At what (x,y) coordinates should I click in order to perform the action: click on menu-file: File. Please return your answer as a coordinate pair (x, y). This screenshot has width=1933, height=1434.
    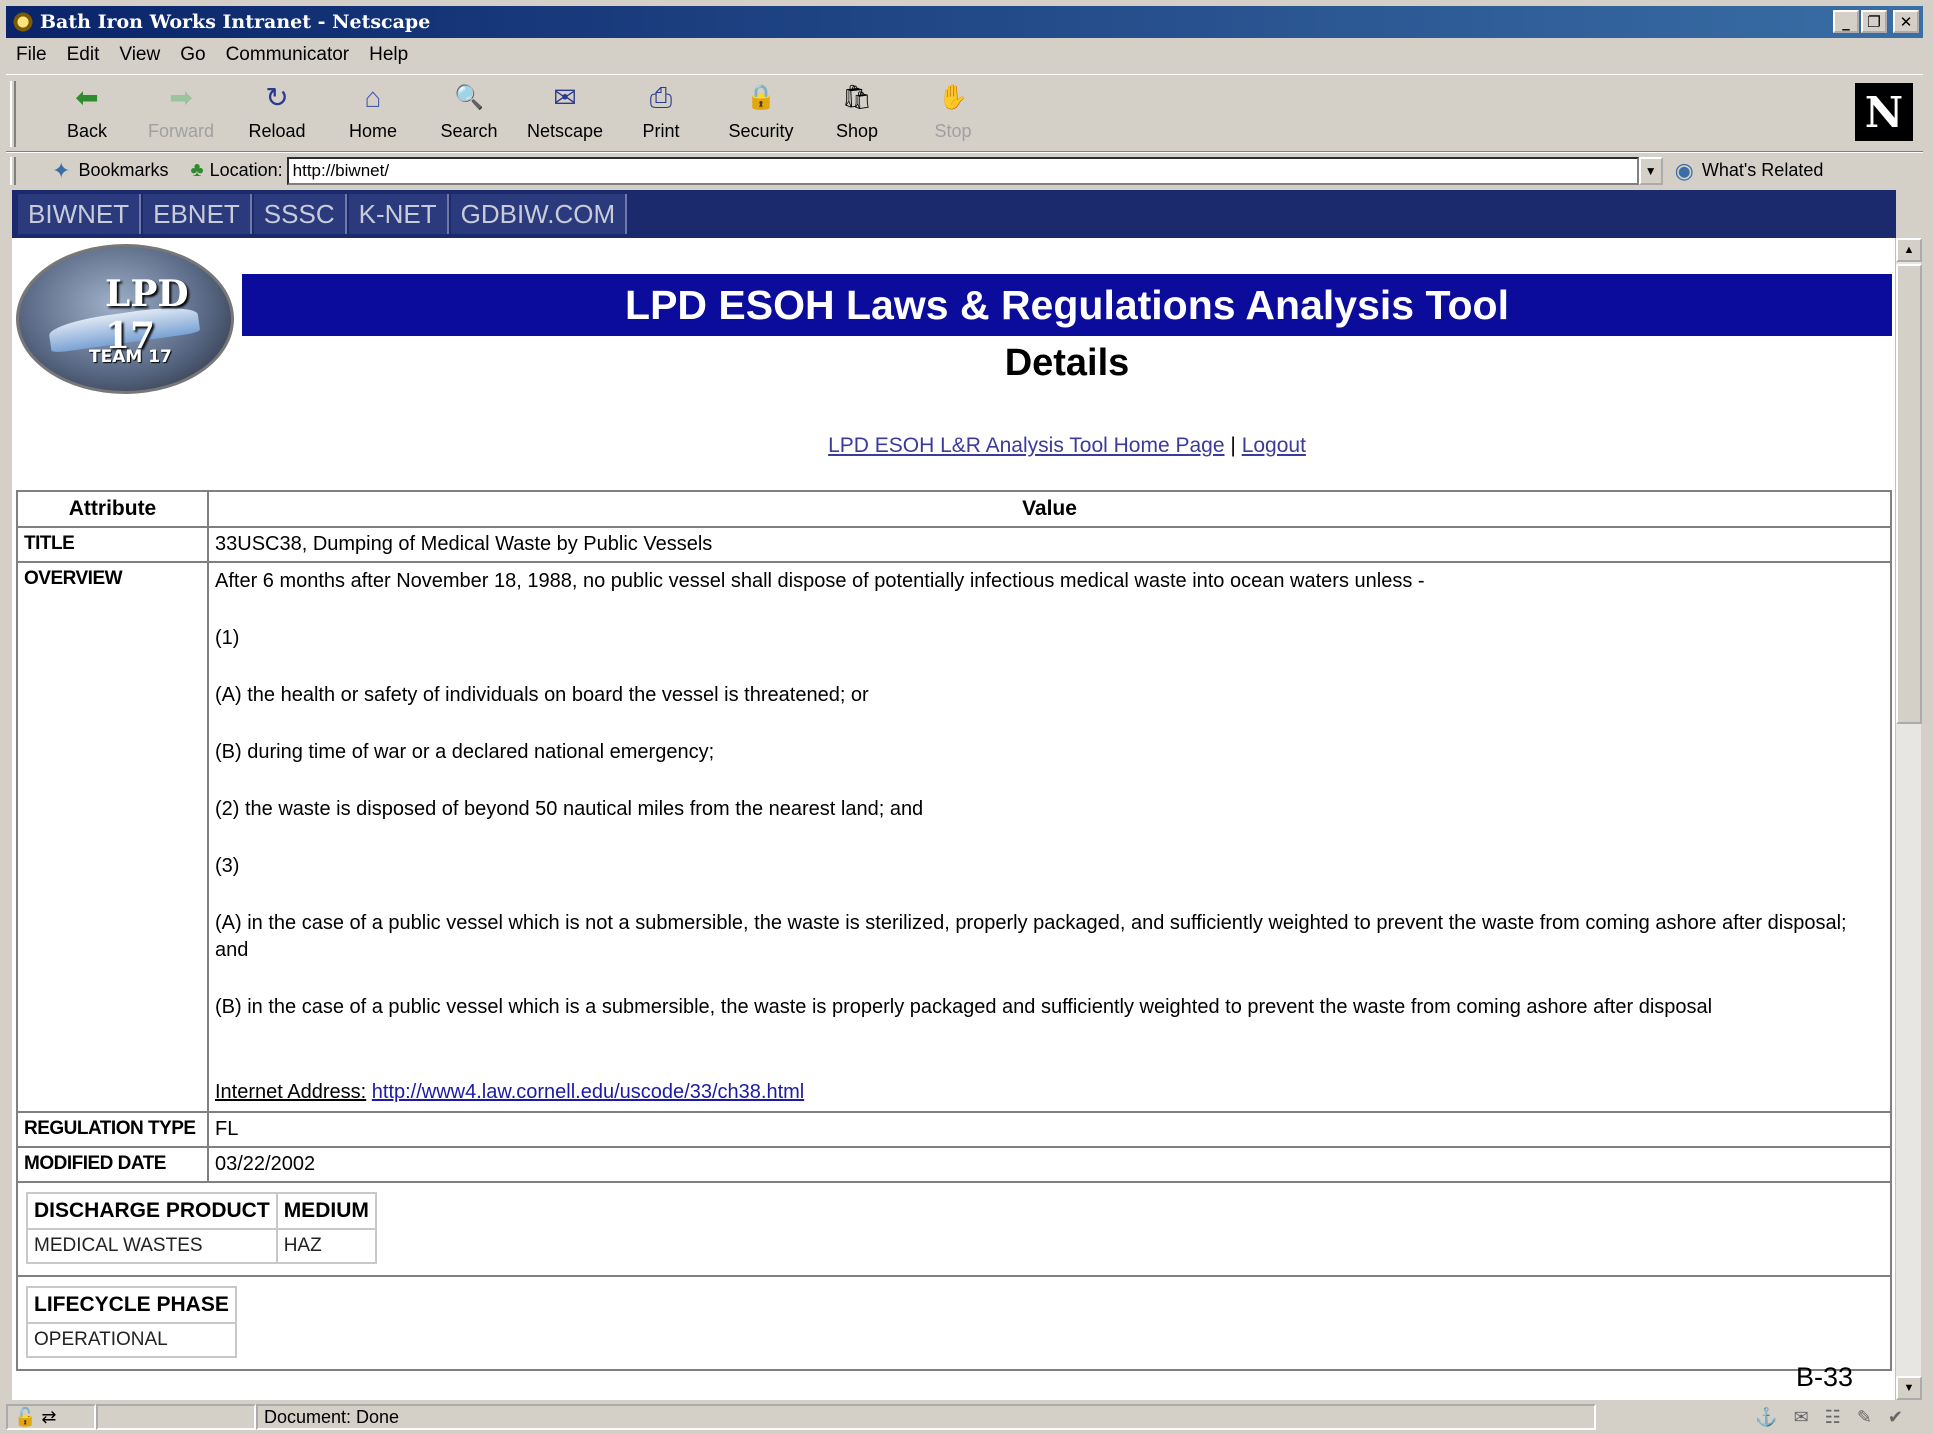
    Looking at the image, I should click on (31, 55).